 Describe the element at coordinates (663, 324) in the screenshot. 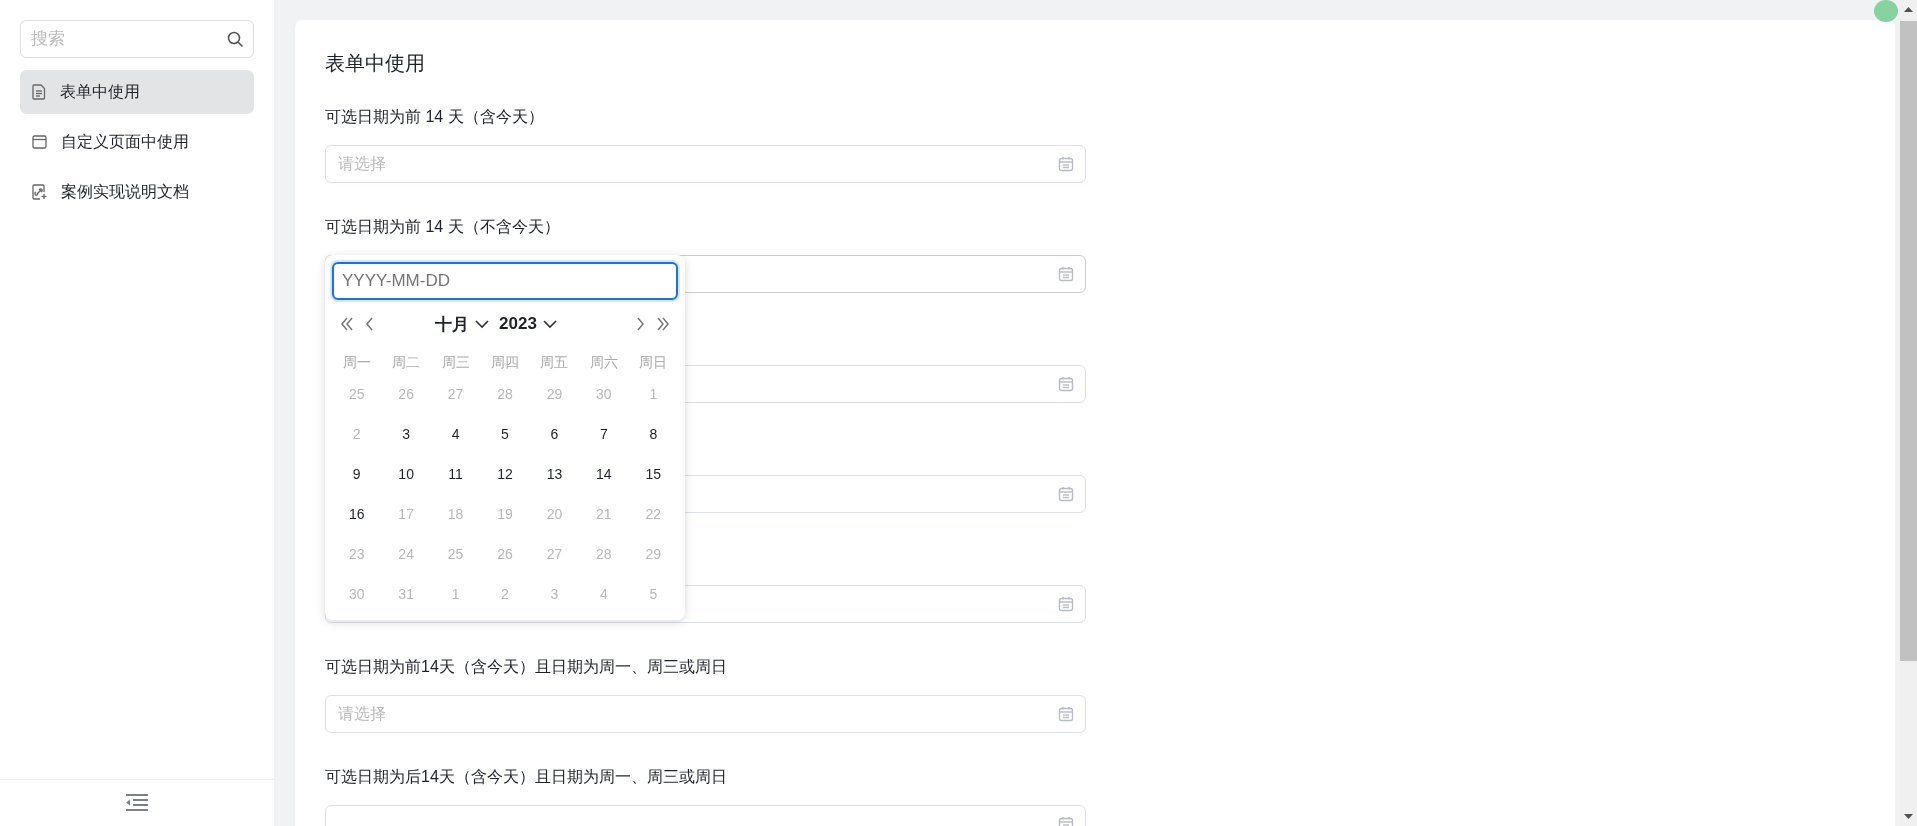

I see `double-chevron-right-icon` at that location.